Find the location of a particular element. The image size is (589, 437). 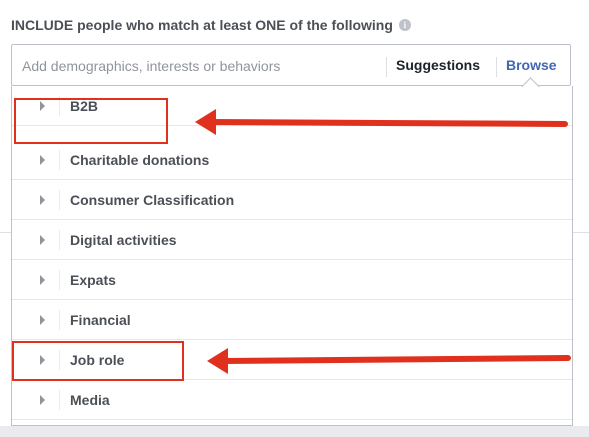

annotation-arrow-b2b is located at coordinates (381, 122).